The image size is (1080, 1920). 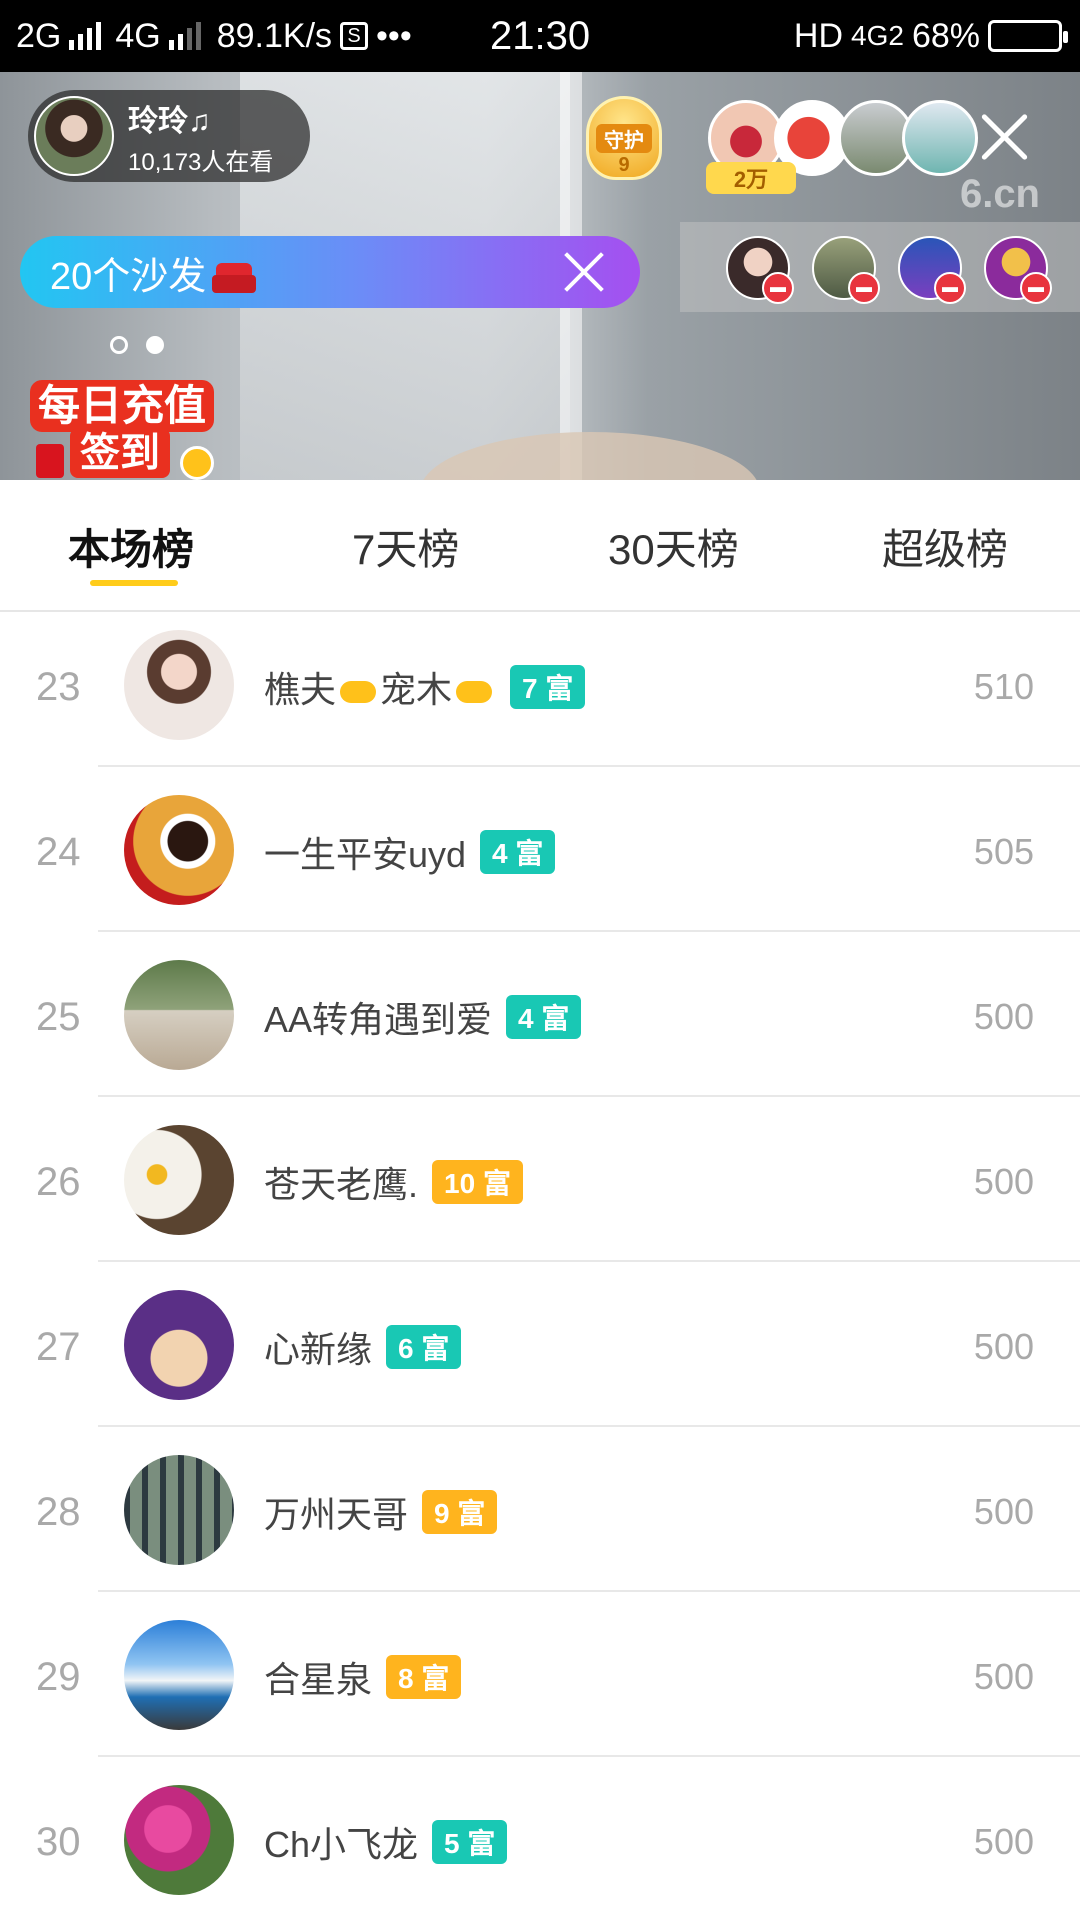 I want to click on banner-close-icon, so click(x=584, y=272).